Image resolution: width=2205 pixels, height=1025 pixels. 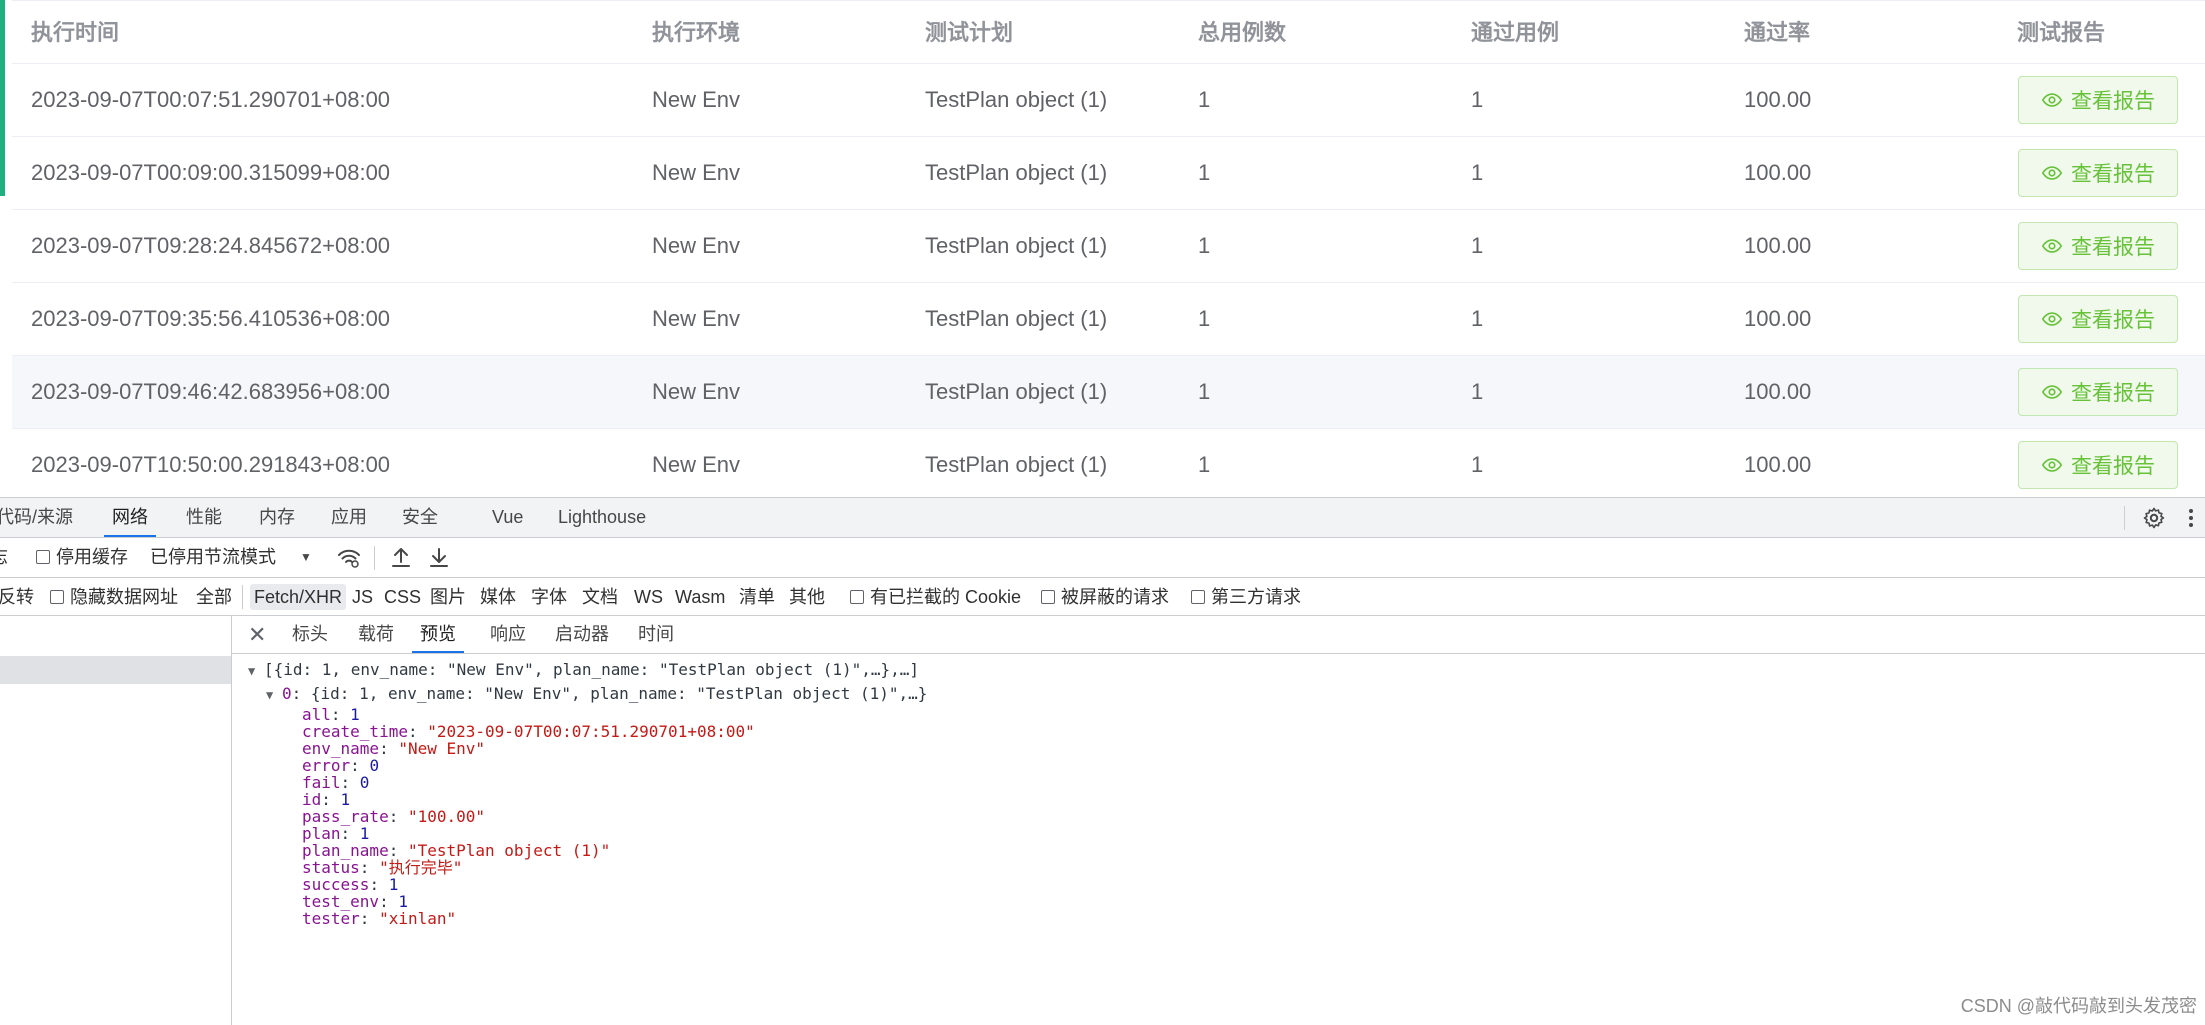 I want to click on filter-type-js: JS, so click(x=362, y=597).